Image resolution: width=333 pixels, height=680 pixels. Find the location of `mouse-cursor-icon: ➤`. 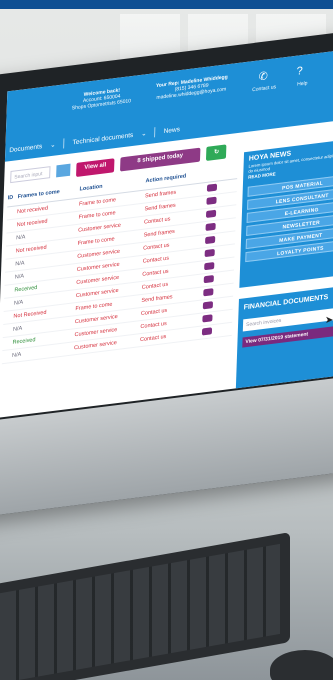

mouse-cursor-icon: ➤ is located at coordinates (329, 320).